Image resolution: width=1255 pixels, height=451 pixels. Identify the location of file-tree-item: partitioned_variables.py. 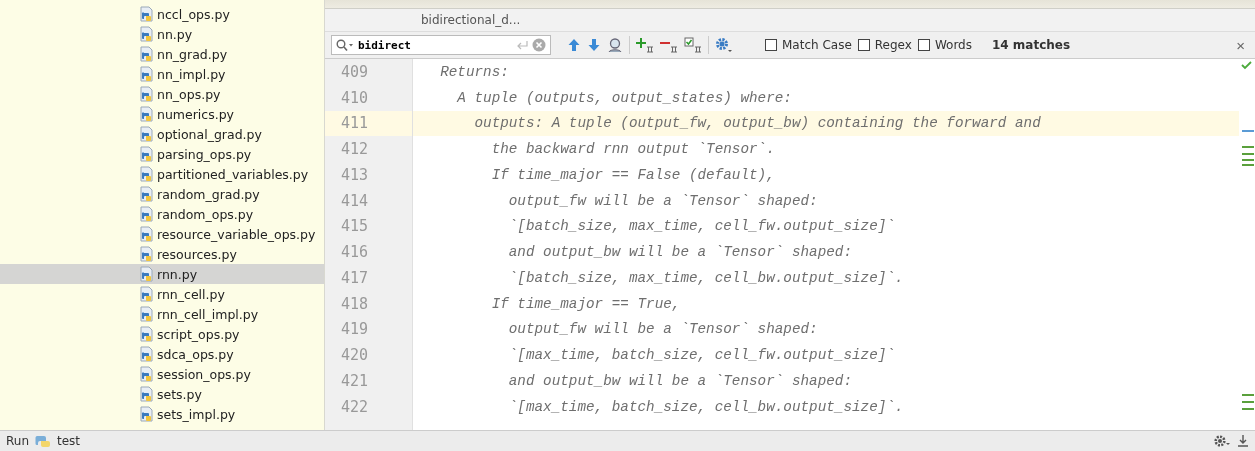
(162, 174).